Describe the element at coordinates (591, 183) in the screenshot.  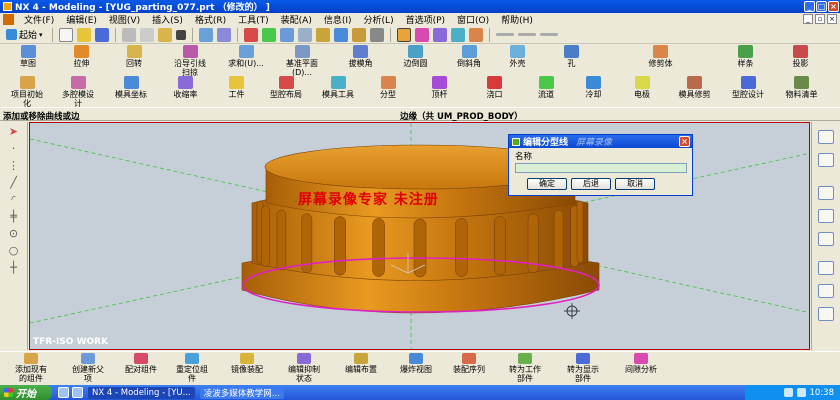
I see `back-button: 后退` at that location.